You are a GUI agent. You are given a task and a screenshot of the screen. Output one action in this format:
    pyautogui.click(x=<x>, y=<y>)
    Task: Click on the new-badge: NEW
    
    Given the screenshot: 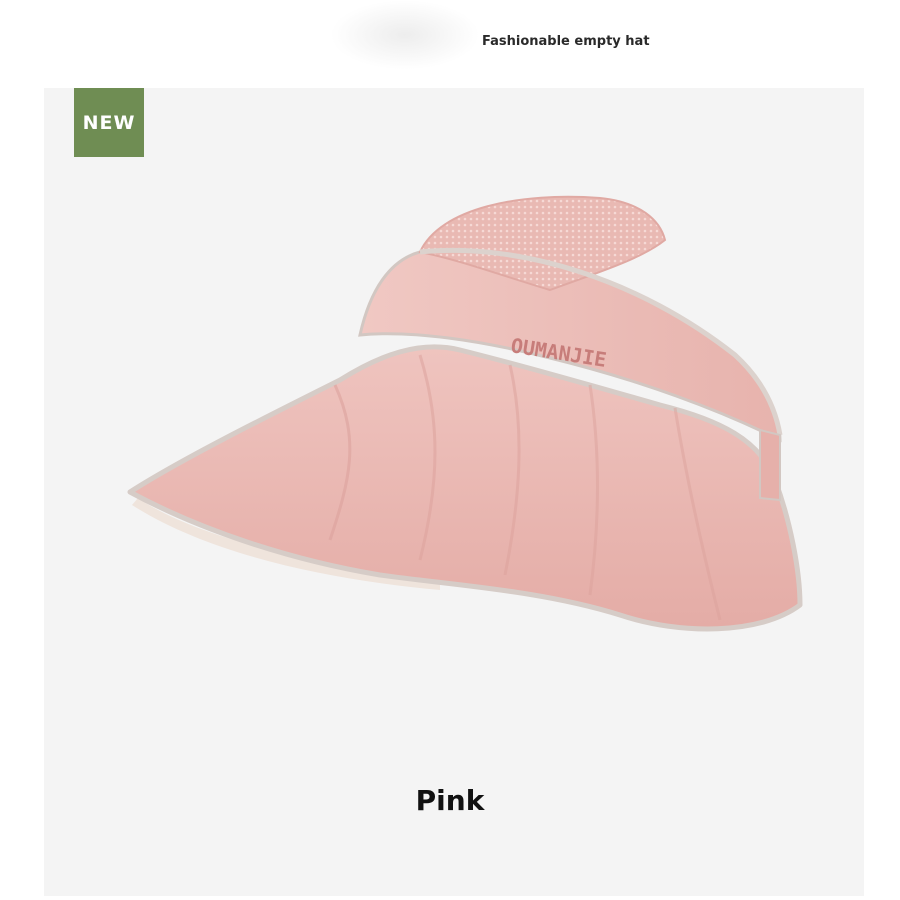 What is the action you would take?
    pyautogui.click(x=109, y=122)
    